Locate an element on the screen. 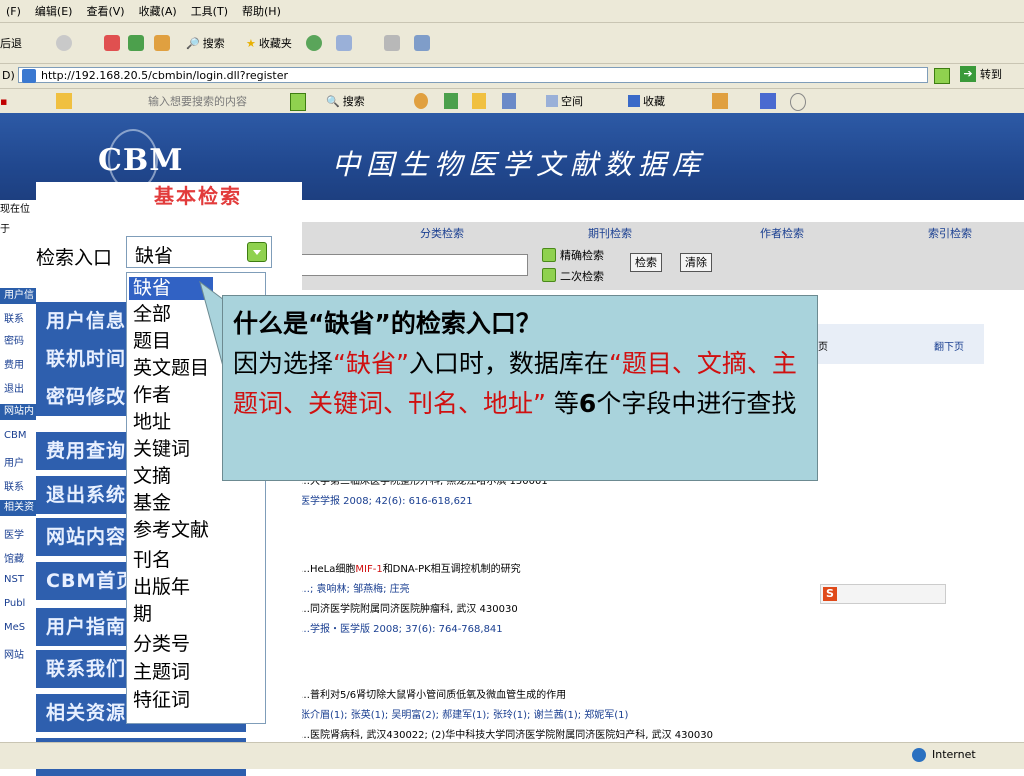 This screenshot has height=776, width=1024. favorites-button: ★ 收藏夹 is located at coordinates (269, 43).